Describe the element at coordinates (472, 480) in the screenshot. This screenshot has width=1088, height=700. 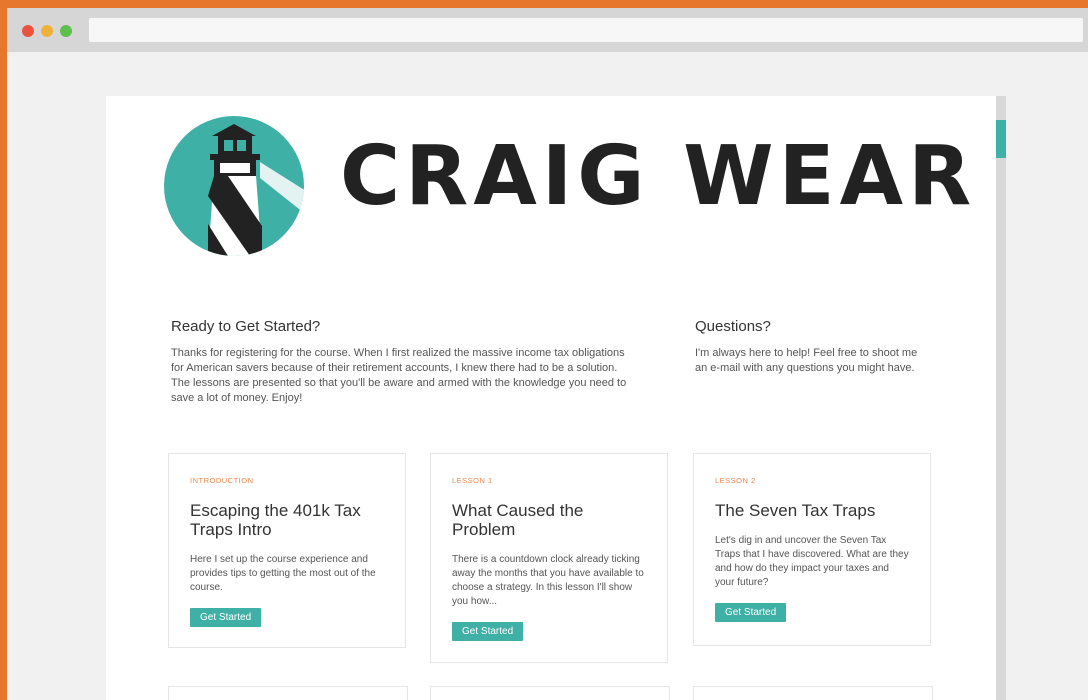
I see `card-label: LESSON 1` at that location.